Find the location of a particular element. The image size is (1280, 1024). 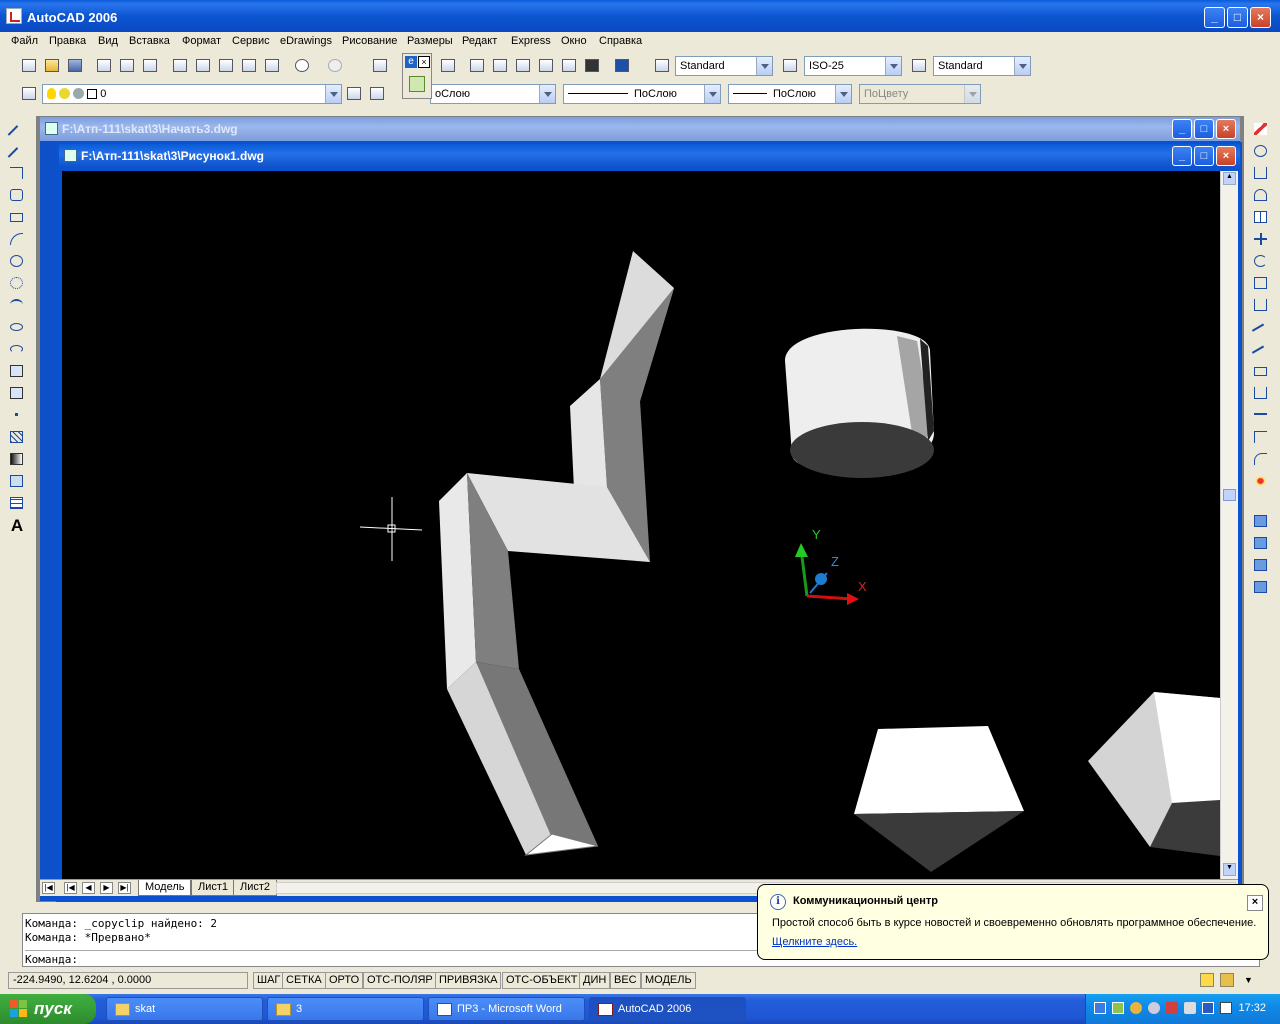

first-tab-icon: |◀ is located at coordinates (48, 888).